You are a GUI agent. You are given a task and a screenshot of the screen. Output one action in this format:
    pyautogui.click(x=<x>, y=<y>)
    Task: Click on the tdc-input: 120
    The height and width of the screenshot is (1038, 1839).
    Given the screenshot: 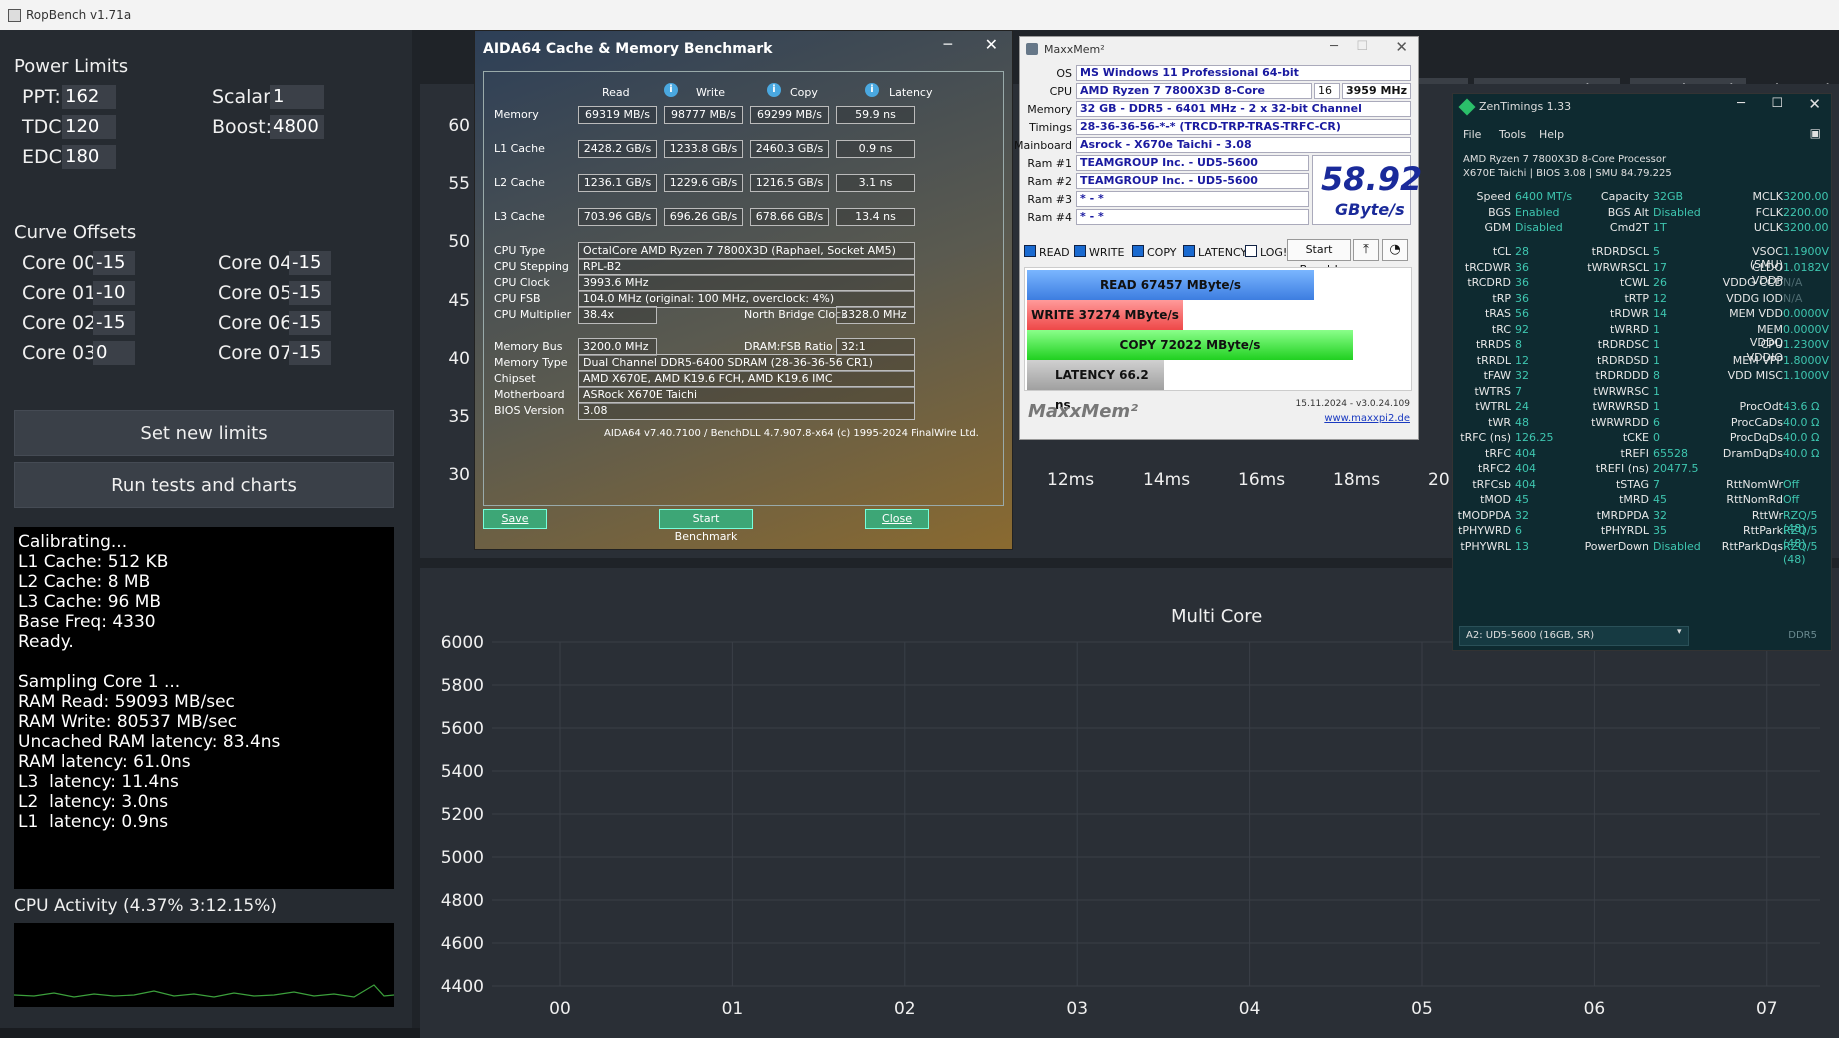 What is the action you would take?
    pyautogui.click(x=89, y=127)
    